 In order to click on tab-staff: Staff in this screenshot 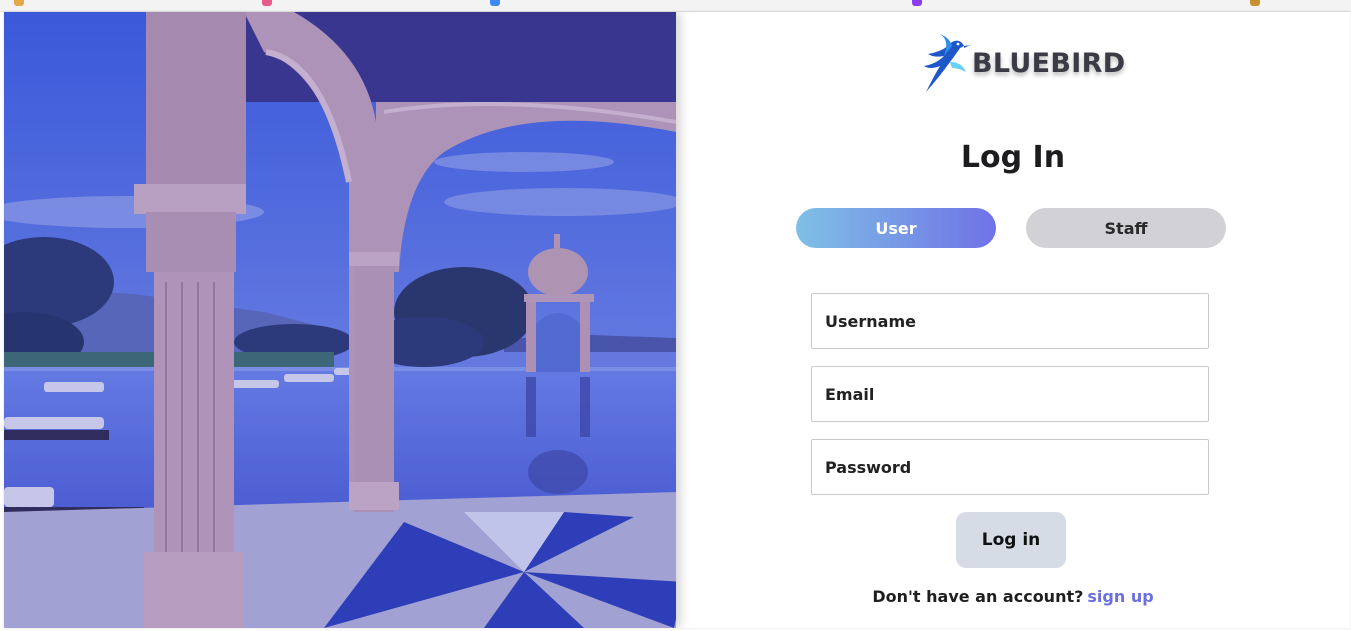, I will do `click(1126, 228)`.